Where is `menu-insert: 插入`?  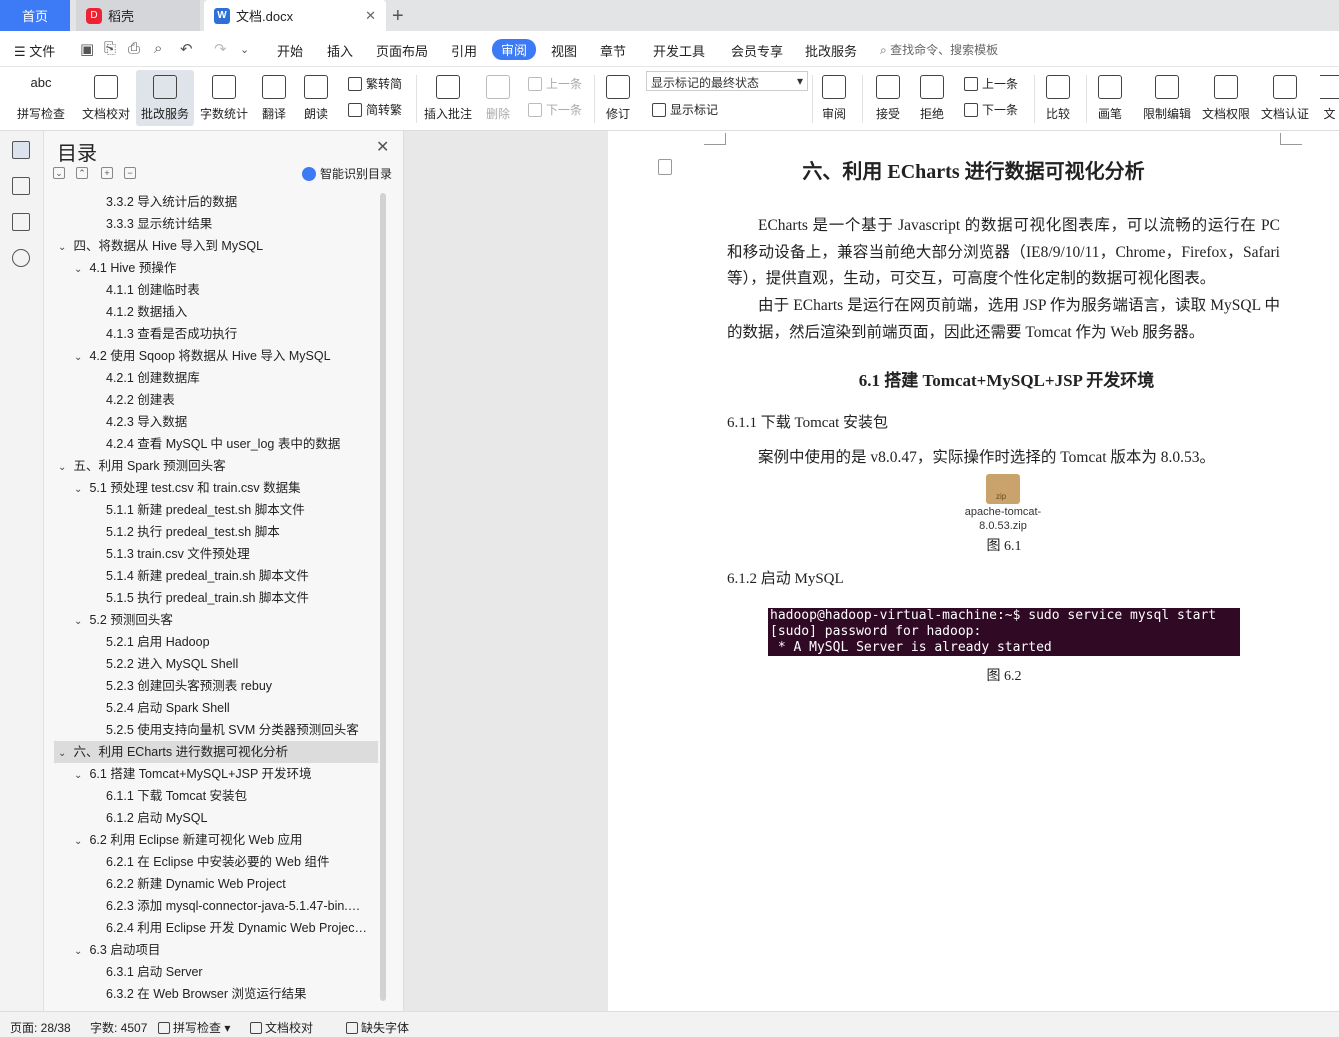
menu-insert: 插入 is located at coordinates (340, 50).